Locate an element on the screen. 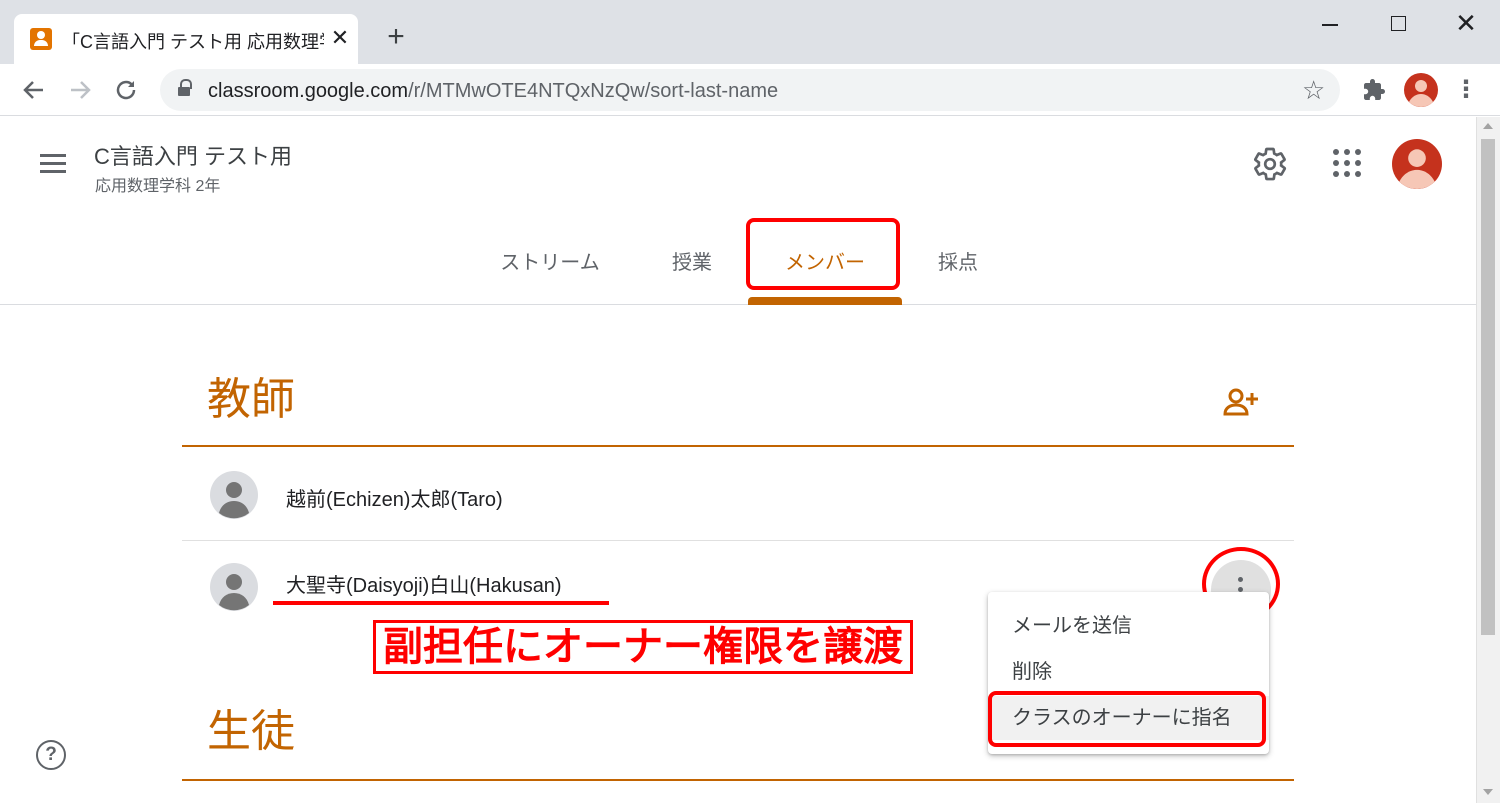 The image size is (1500, 803). scroll-thumb is located at coordinates (1488, 387).